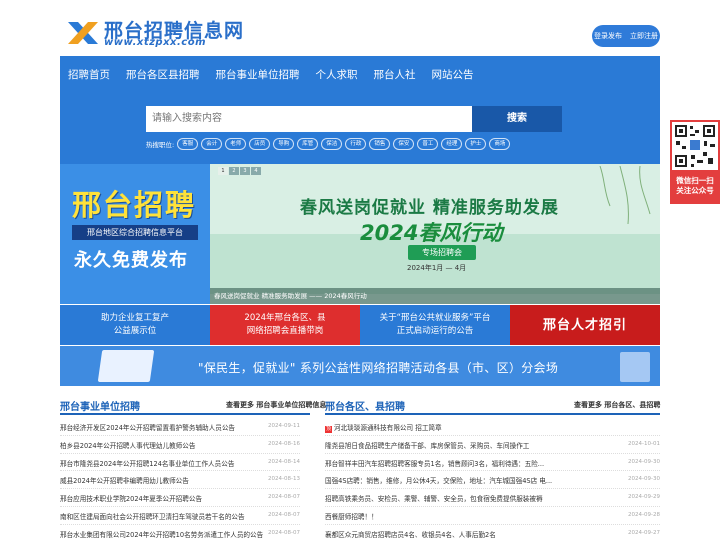 The width and height of the screenshot is (720, 540). I want to click on slide-date: 2024年1月 — 4月, so click(437, 268).